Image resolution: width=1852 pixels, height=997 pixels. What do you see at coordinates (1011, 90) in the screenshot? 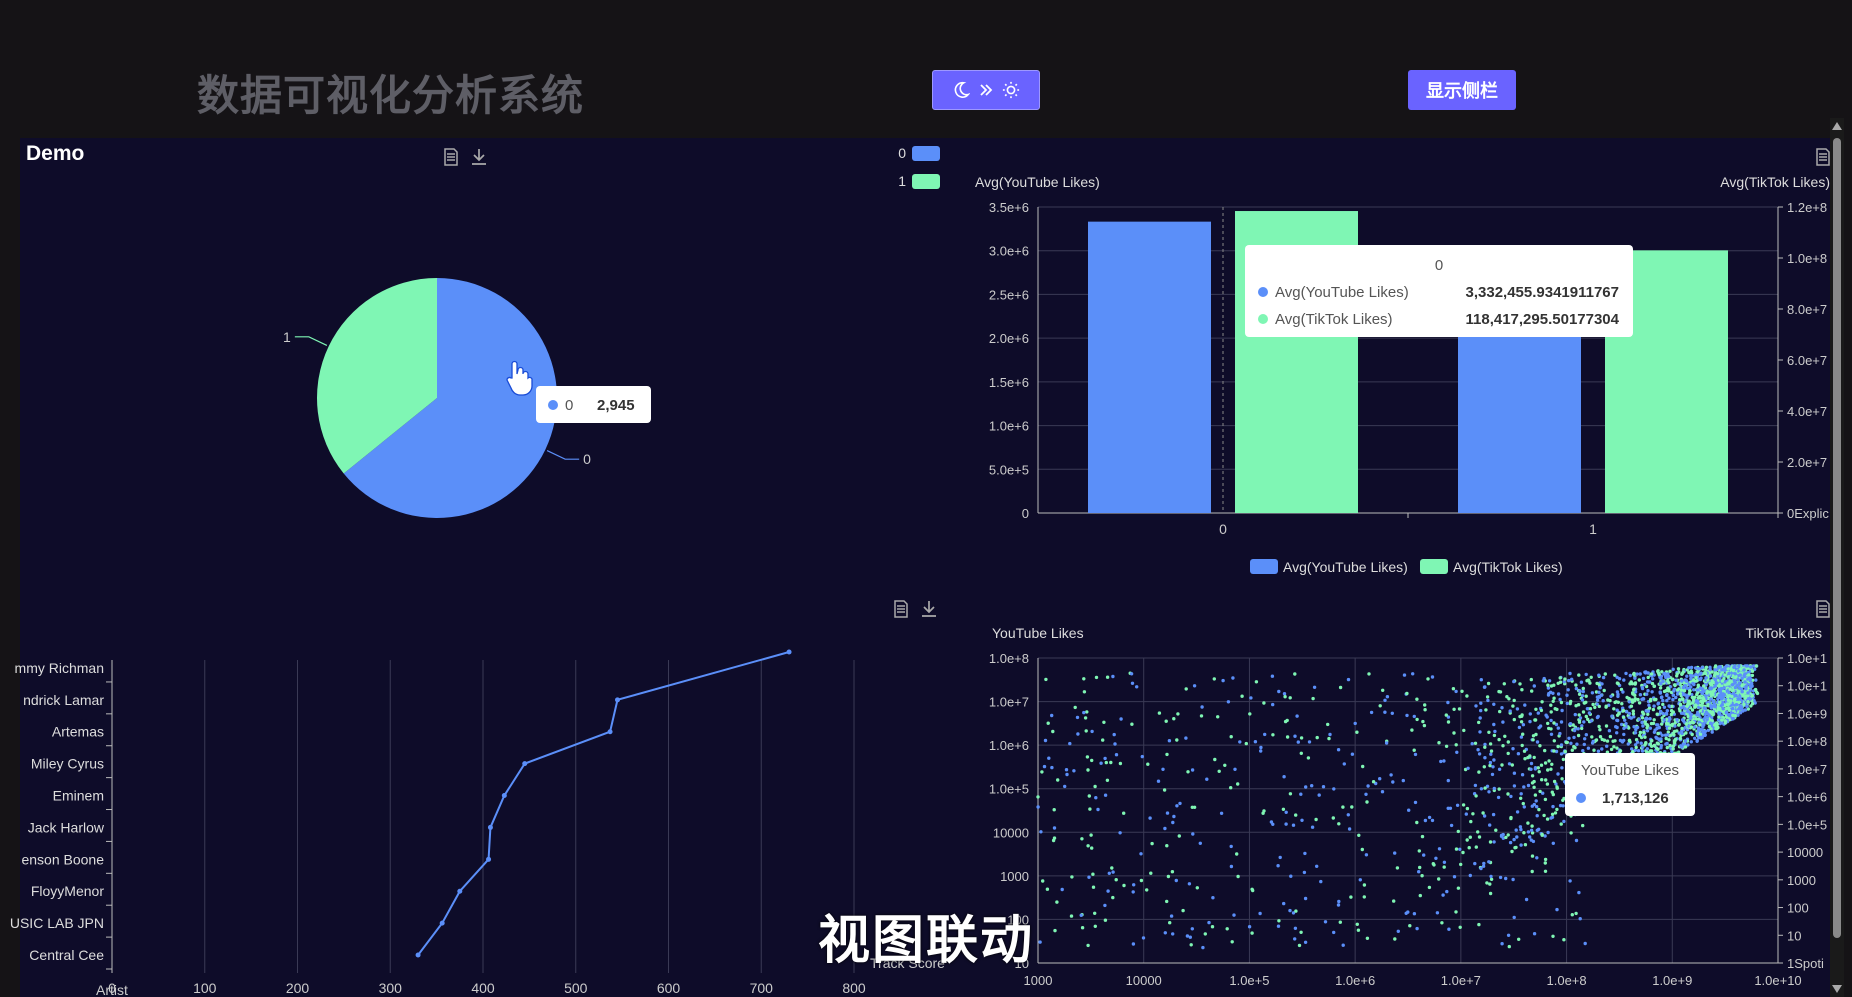
I see `sun-icon` at bounding box center [1011, 90].